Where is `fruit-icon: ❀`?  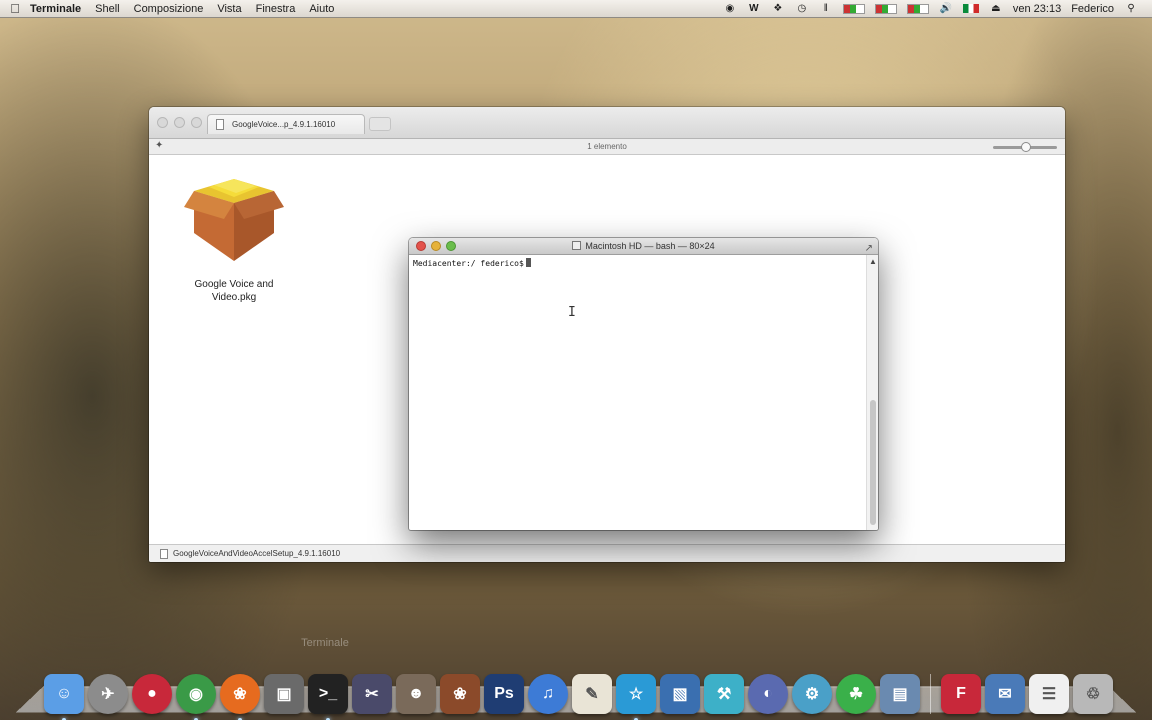
fruit-icon: ❀ is located at coordinates (460, 694).